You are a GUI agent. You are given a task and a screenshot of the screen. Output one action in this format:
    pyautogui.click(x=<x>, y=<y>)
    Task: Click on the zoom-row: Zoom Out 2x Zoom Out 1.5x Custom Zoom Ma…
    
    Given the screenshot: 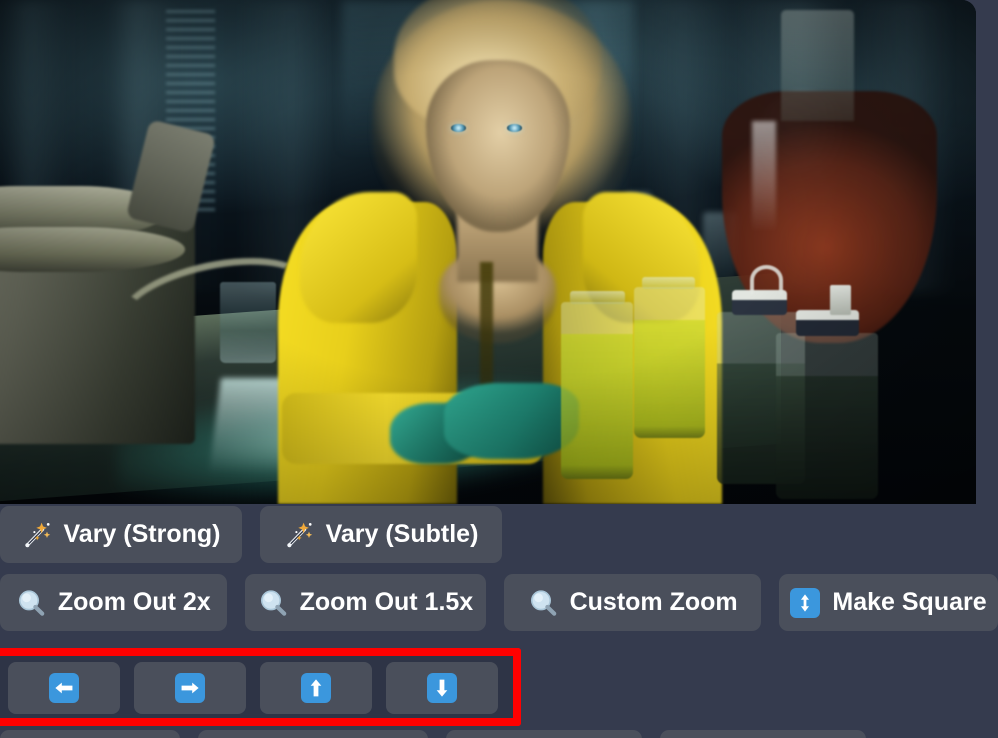 What is the action you would take?
    pyautogui.click(x=499, y=602)
    